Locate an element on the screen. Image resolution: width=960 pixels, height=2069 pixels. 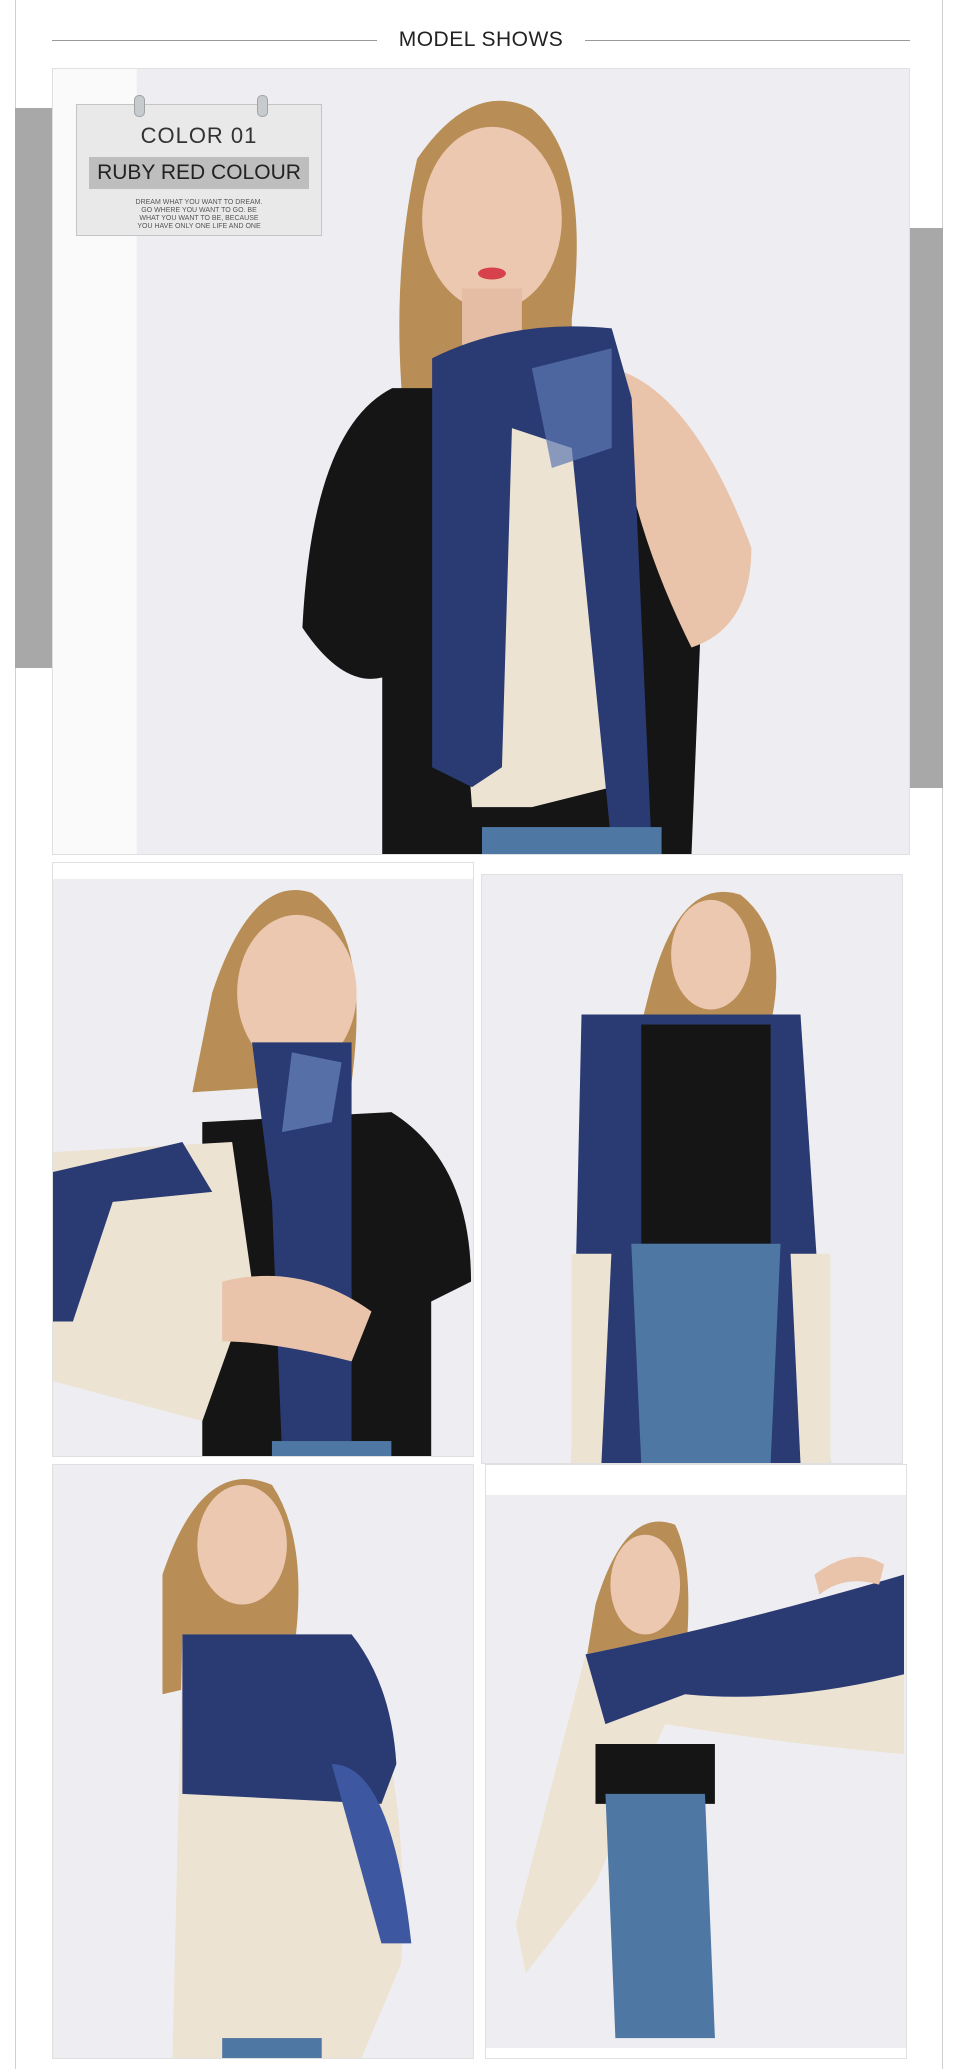
tag-hole-right is located at coordinates (262, 106).